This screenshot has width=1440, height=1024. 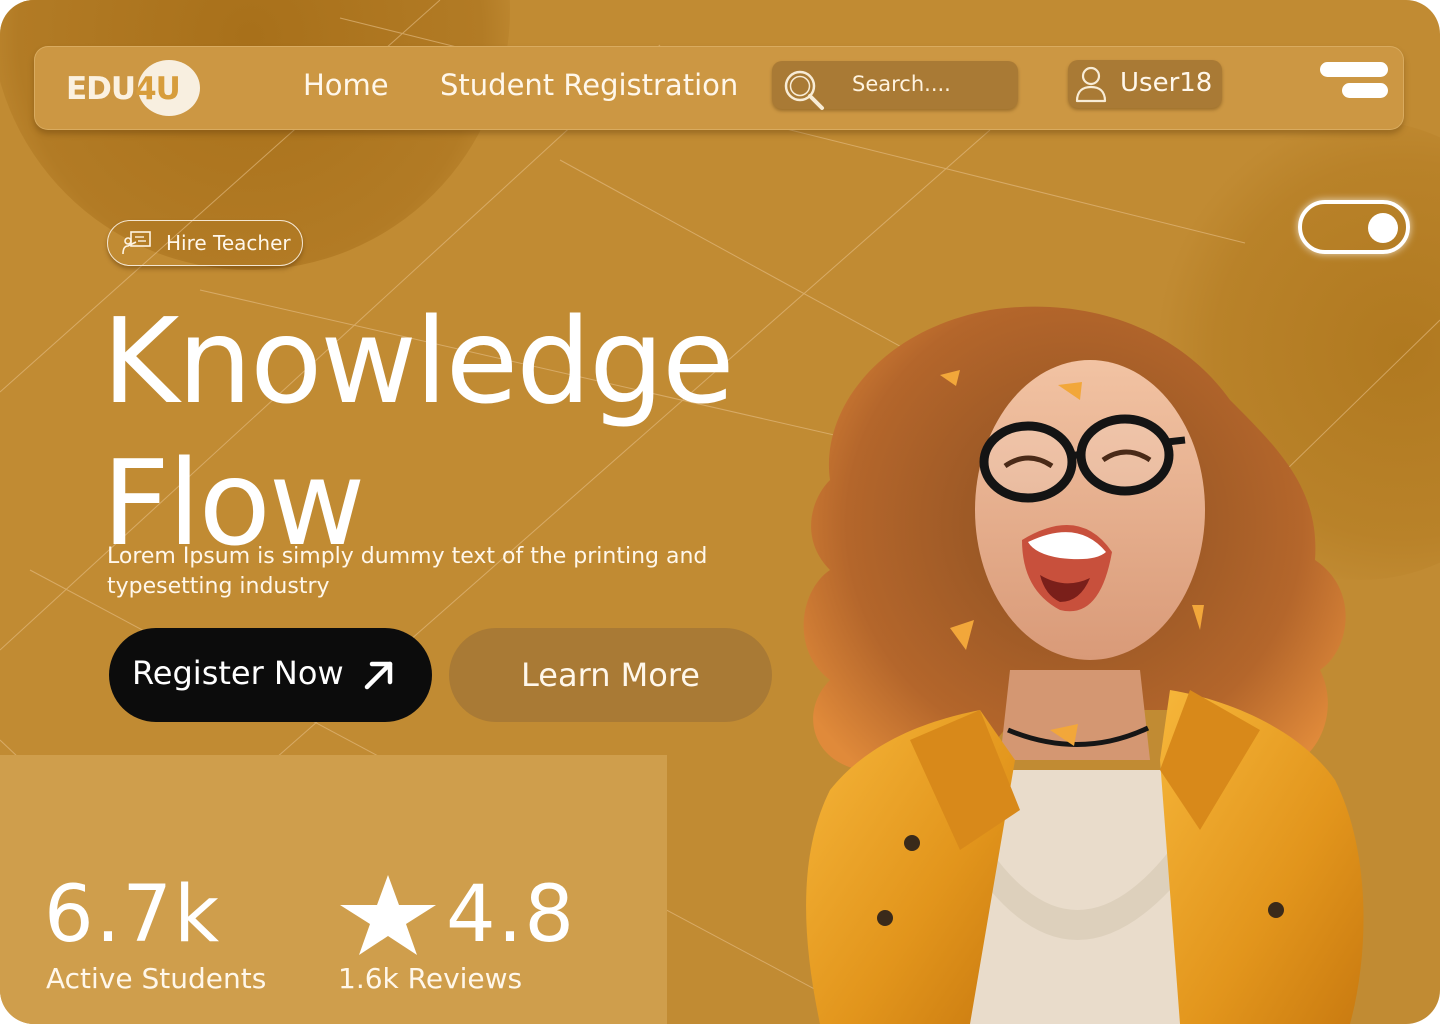 I want to click on learn-more-label: Learn More, so click(x=610, y=675).